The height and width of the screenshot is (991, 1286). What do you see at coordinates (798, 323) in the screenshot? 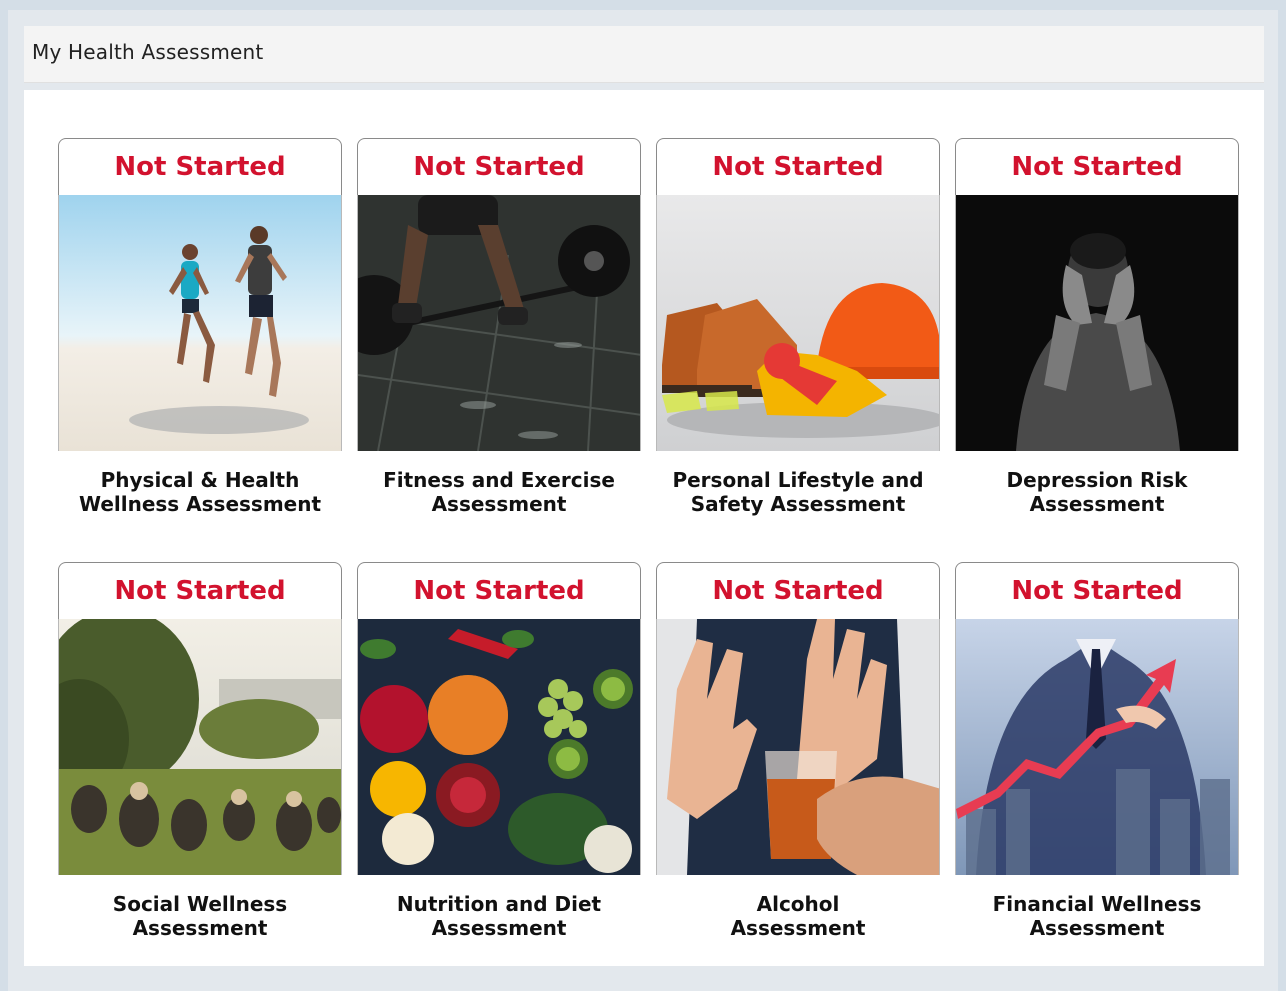
I see `safety-gear-image` at bounding box center [798, 323].